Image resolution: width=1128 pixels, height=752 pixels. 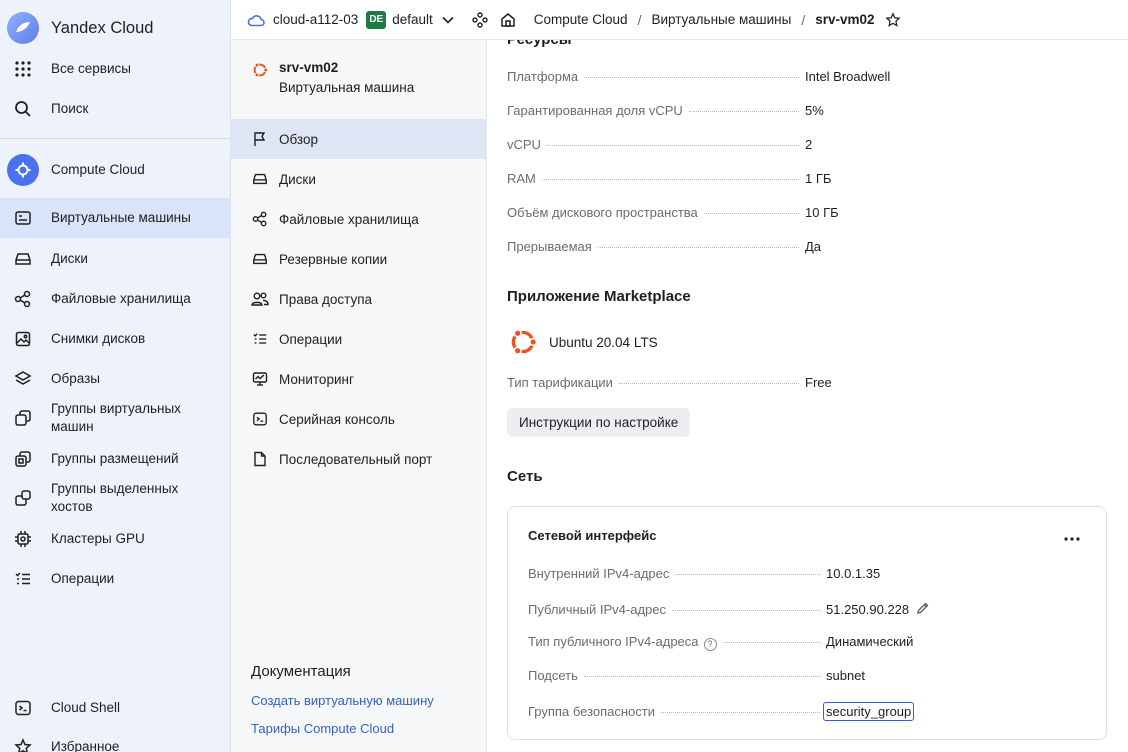 What do you see at coordinates (358, 139) in the screenshot?
I see `tab-overview: Обзор` at bounding box center [358, 139].